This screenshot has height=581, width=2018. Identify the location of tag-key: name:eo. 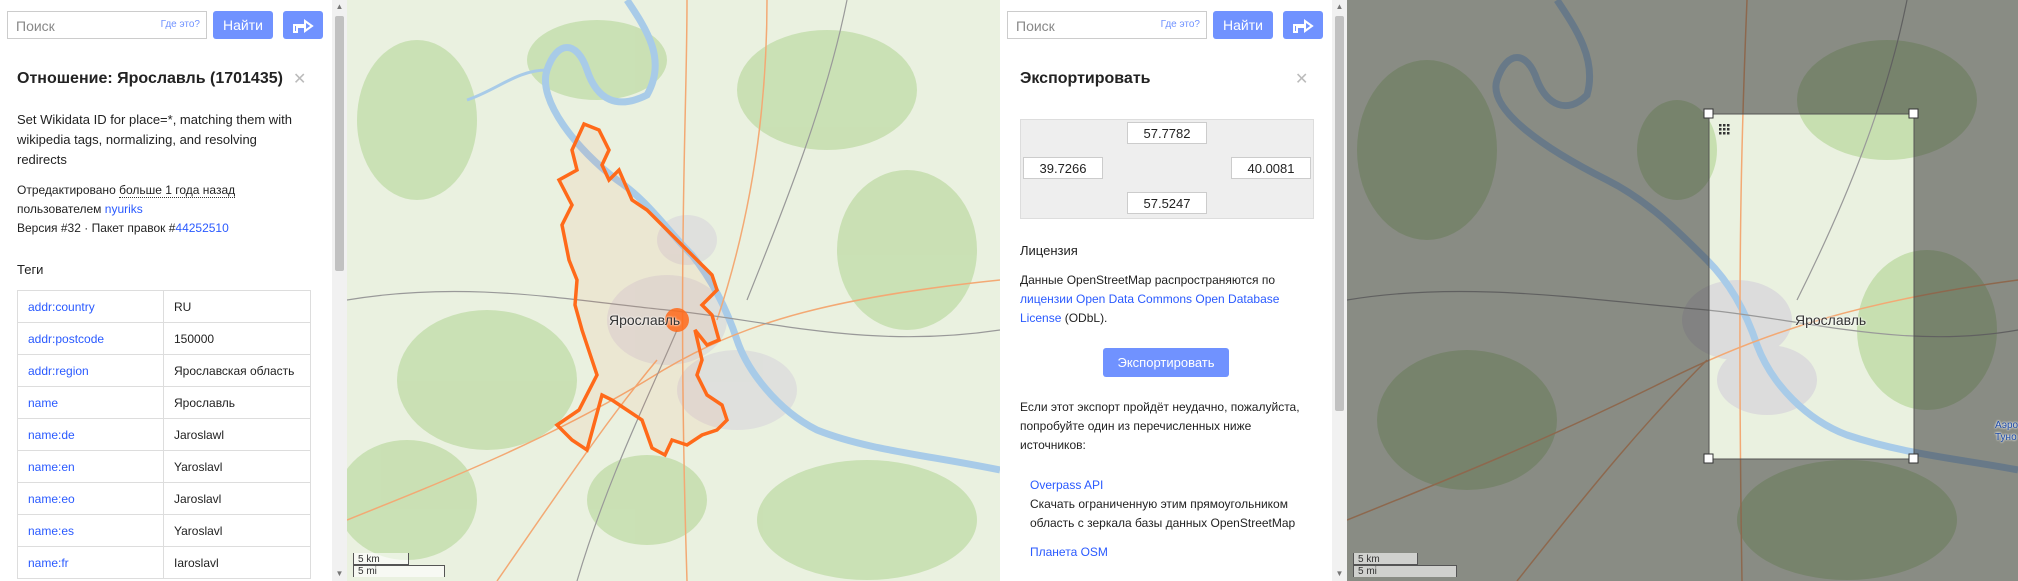
(90, 498).